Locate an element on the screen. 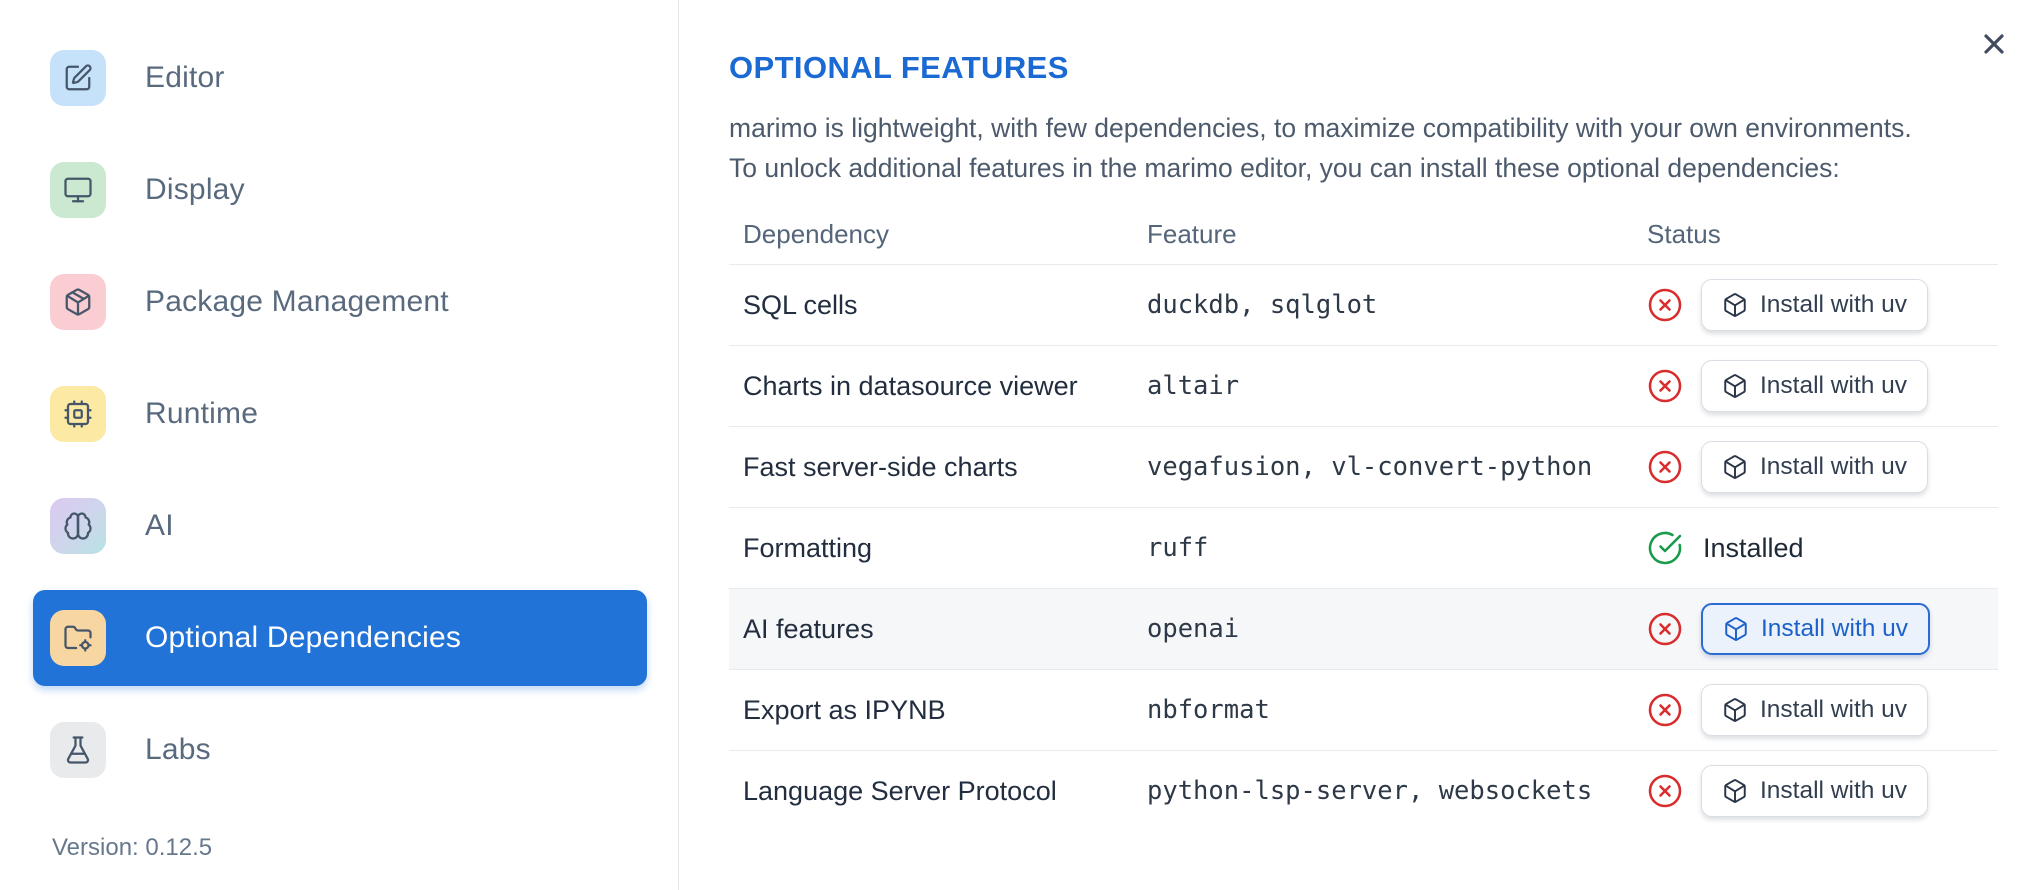 This screenshot has width=2042, height=890. page-title: OPTIONAL FEATURES is located at coordinates (899, 67).